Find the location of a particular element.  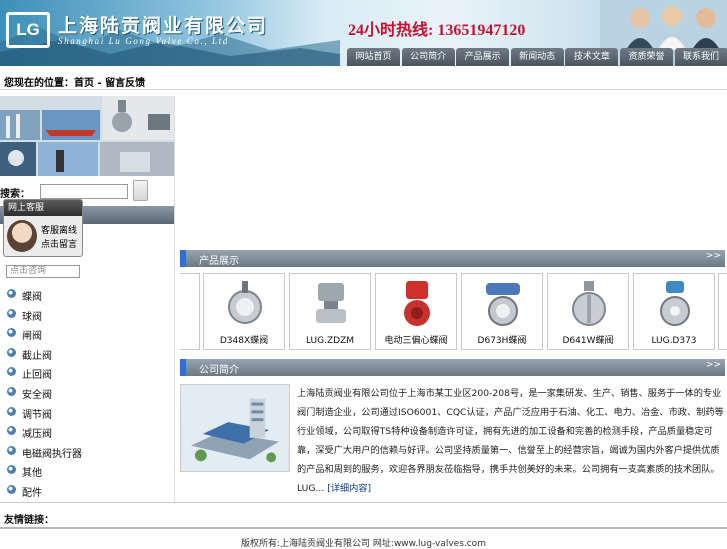

wafer-valve-image is located at coordinates (589, 303).